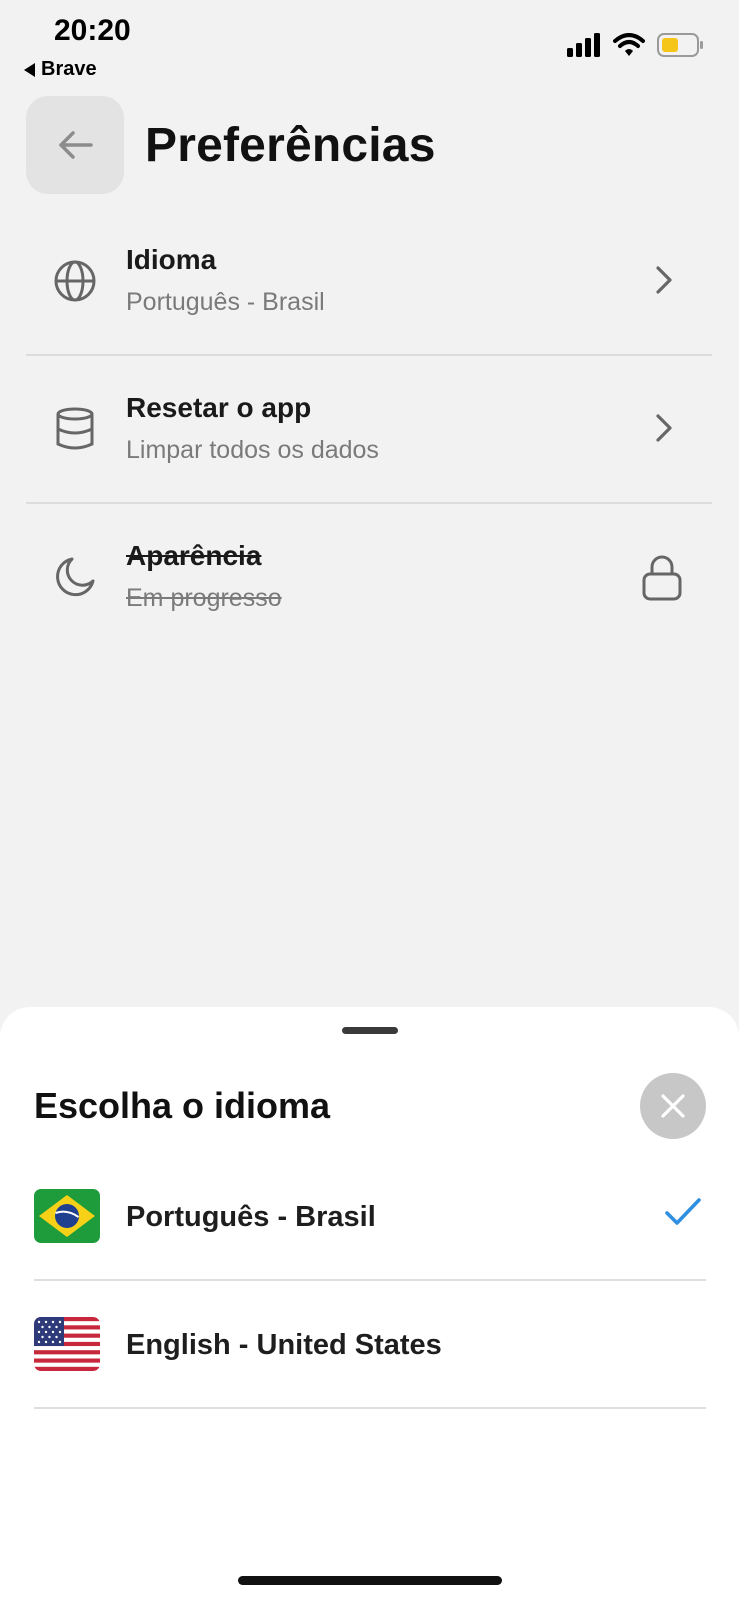 Image resolution: width=739 pixels, height=1600 pixels. I want to click on arrow-left-icon, so click(76, 145).